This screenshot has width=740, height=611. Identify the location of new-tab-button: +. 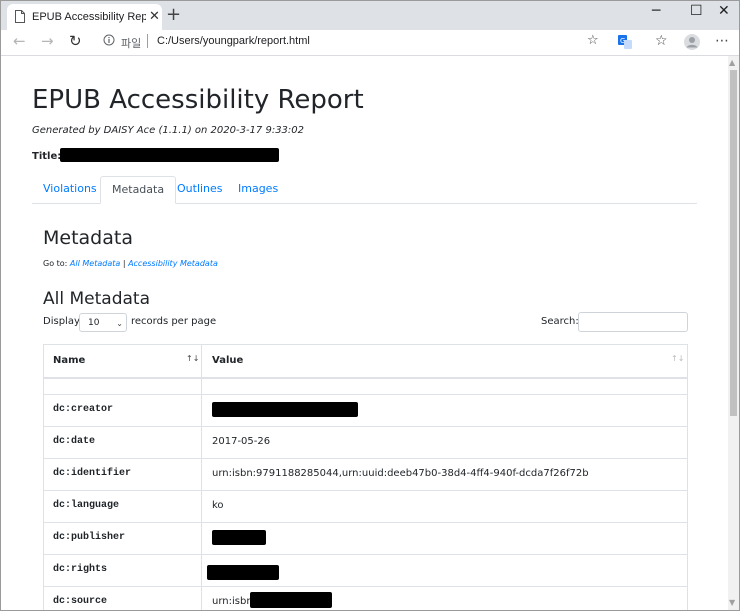
(173, 14).